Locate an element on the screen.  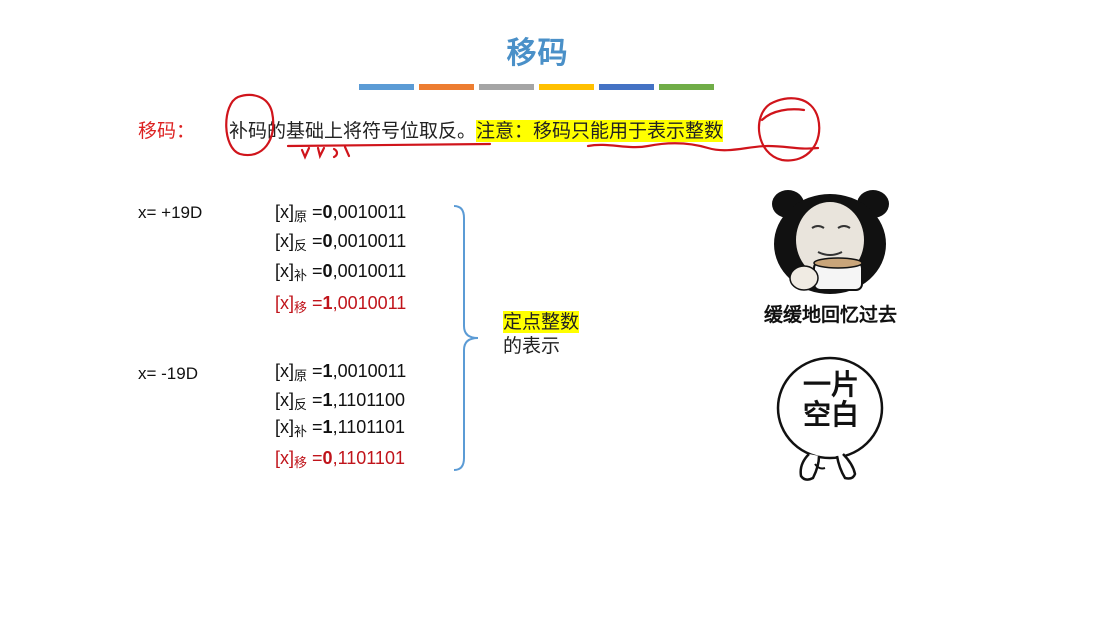
wavy-underline-note is located at coordinates (703, 147).